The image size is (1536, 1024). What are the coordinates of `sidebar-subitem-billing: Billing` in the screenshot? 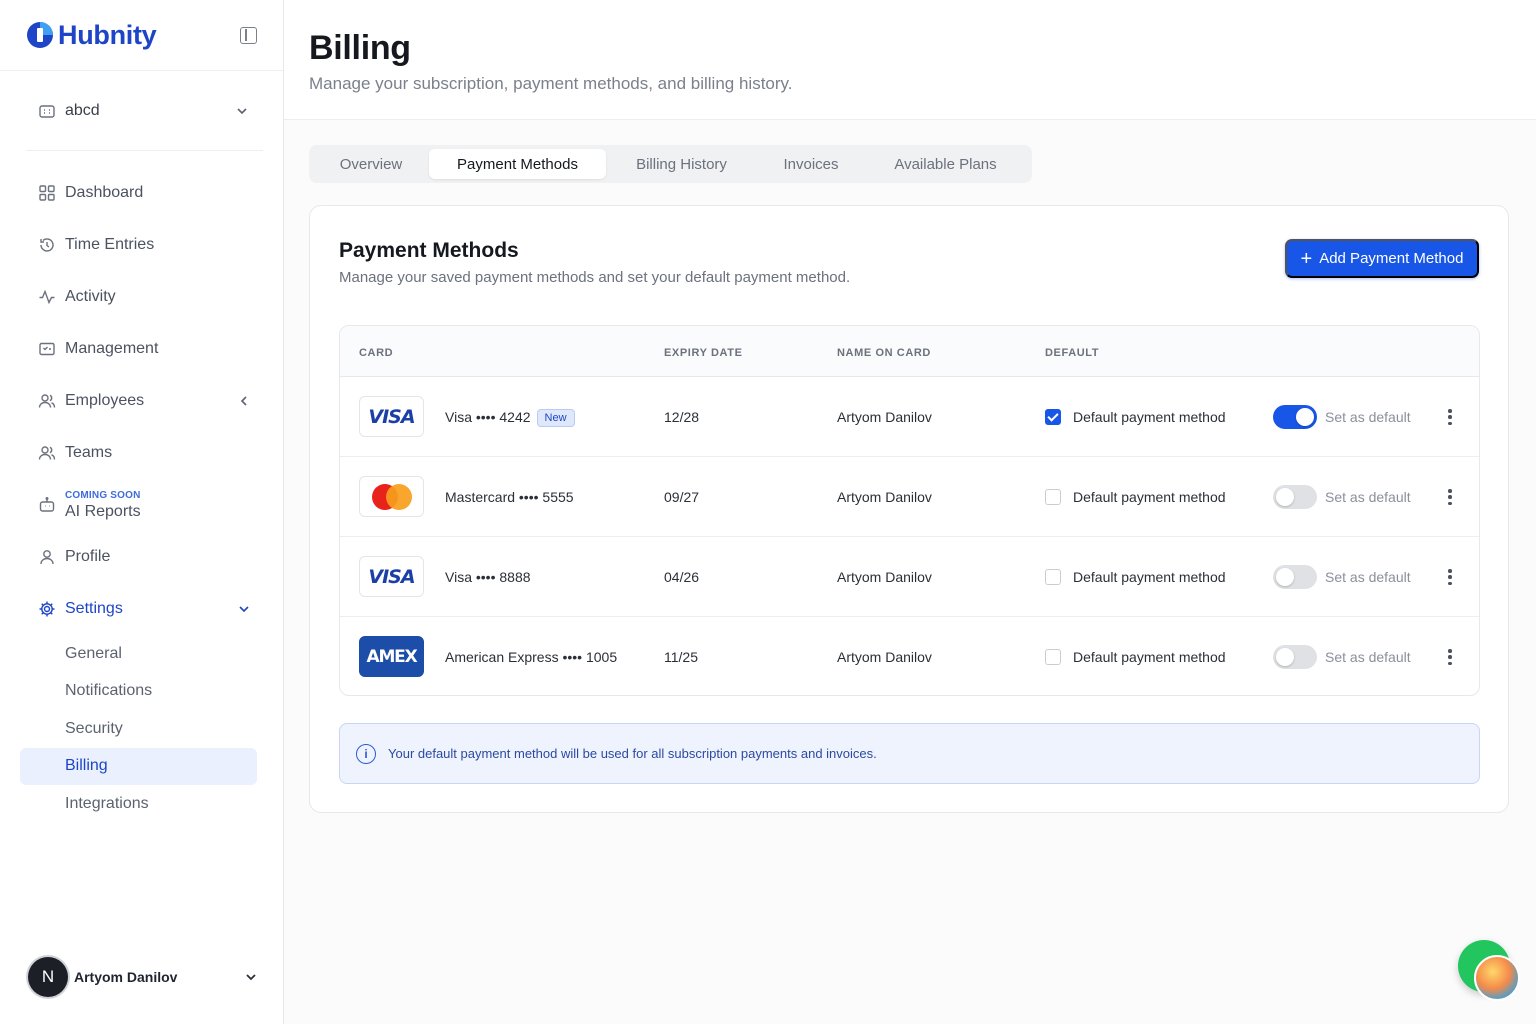 It's located at (138, 766).